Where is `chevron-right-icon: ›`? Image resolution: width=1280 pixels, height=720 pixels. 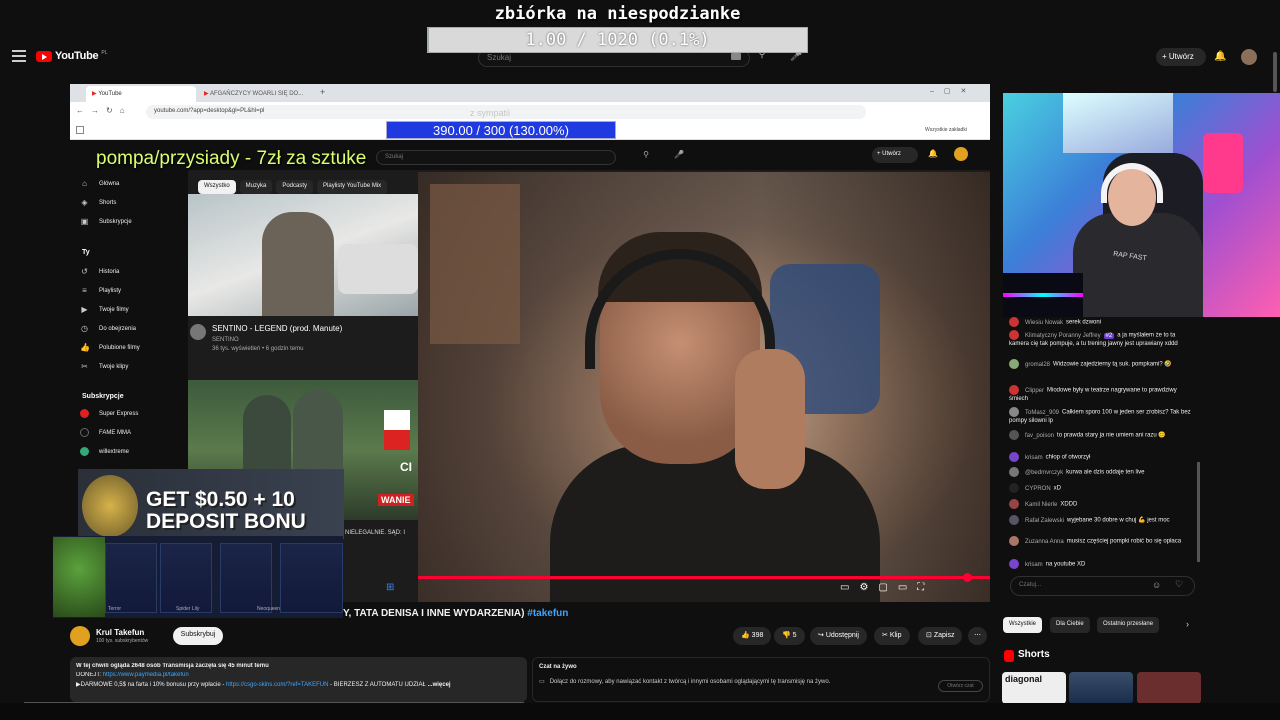 chevron-right-icon: › is located at coordinates (1187, 624).